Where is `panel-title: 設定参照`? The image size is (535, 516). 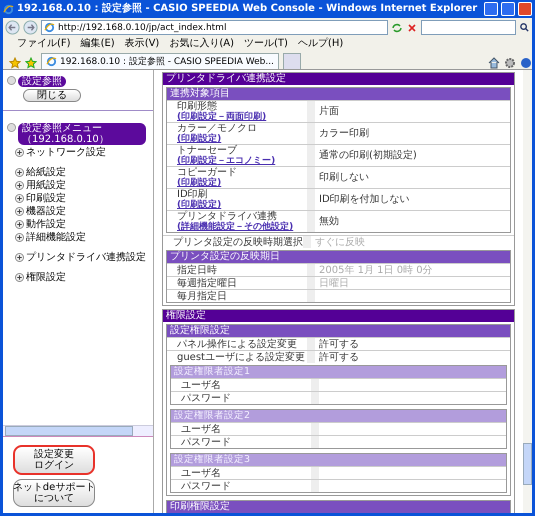
panel-title: 設定参照 is located at coordinates (42, 81).